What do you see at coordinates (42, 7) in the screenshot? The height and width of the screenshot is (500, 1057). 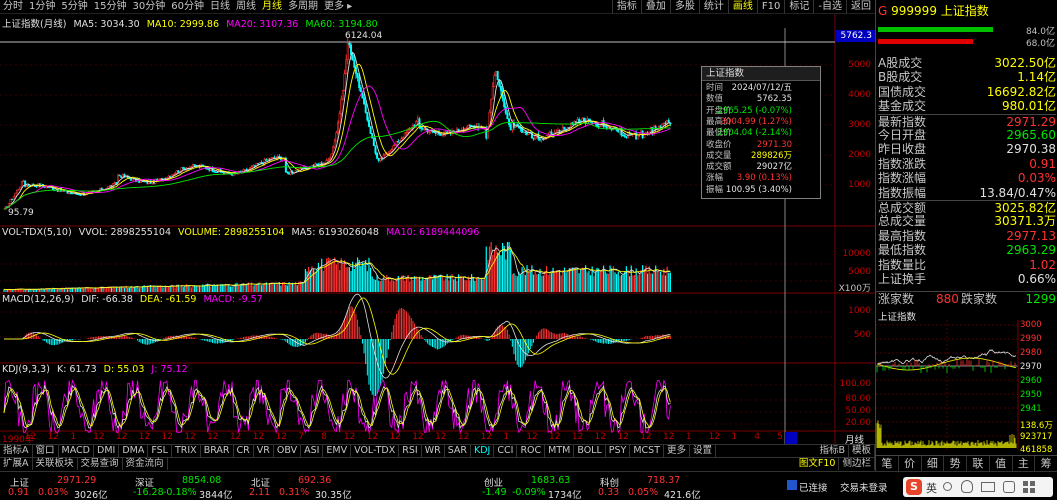 I see `period-tab-1: 1分钟` at bounding box center [42, 7].